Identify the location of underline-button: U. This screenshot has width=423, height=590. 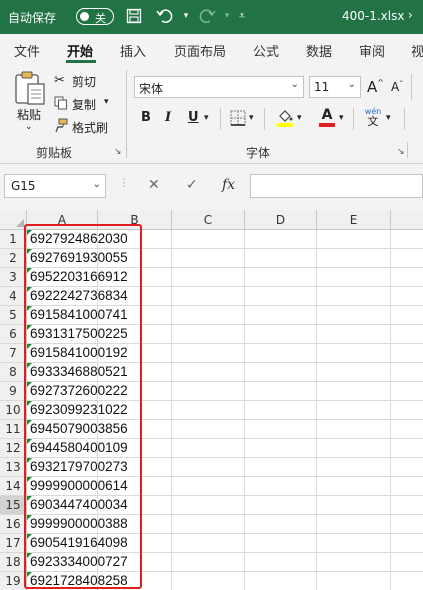
(193, 117).